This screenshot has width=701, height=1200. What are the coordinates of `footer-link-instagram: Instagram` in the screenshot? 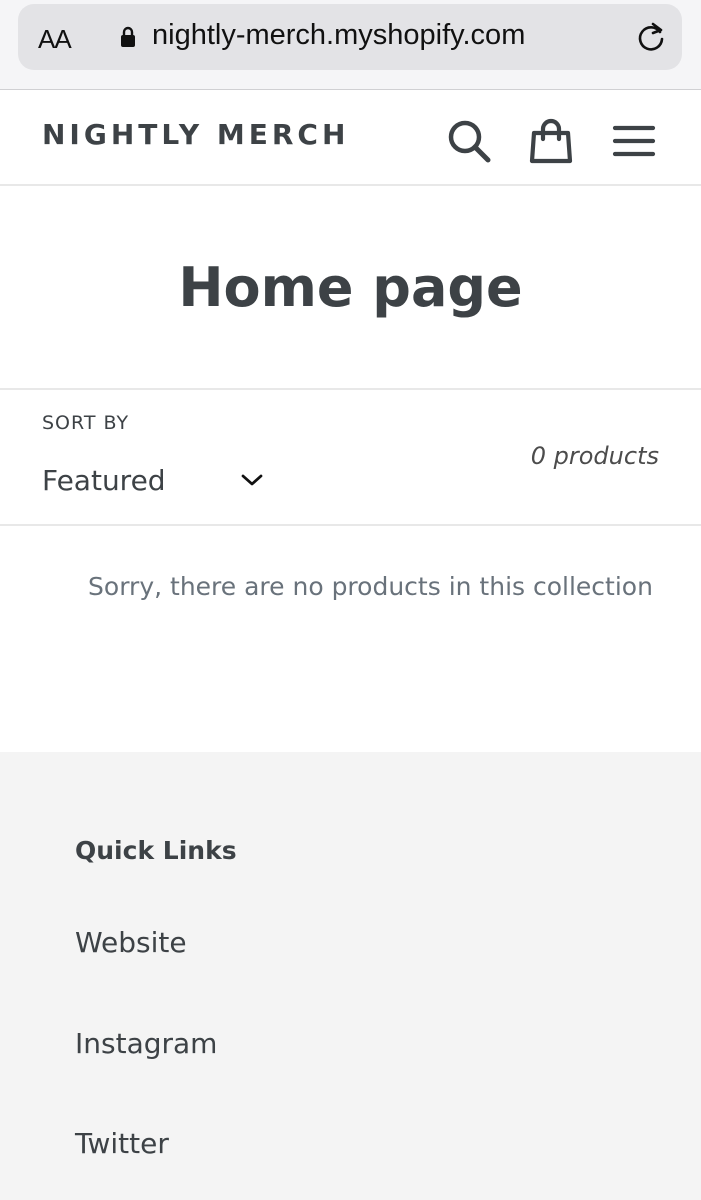 It's located at (146, 1043).